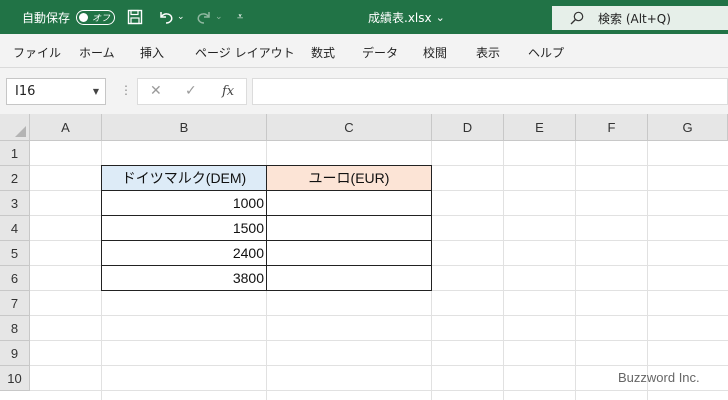 The image size is (728, 400). What do you see at coordinates (219, 17) in the screenshot?
I see `redo-chevron-icon: ⌄` at bounding box center [219, 17].